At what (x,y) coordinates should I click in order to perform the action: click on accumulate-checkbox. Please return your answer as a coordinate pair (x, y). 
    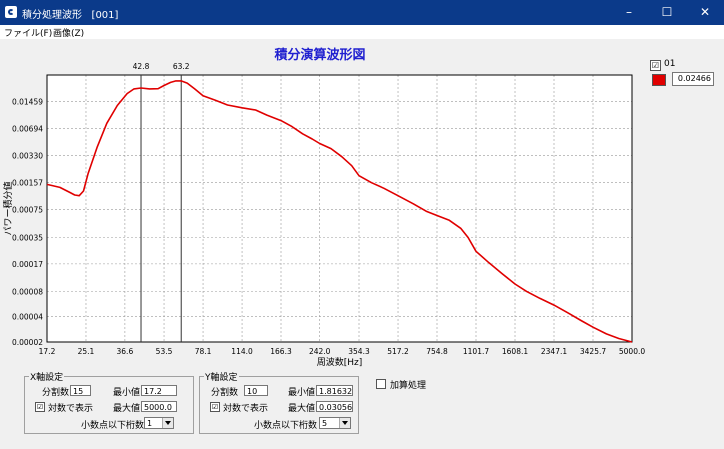
    Looking at the image, I should click on (381, 384).